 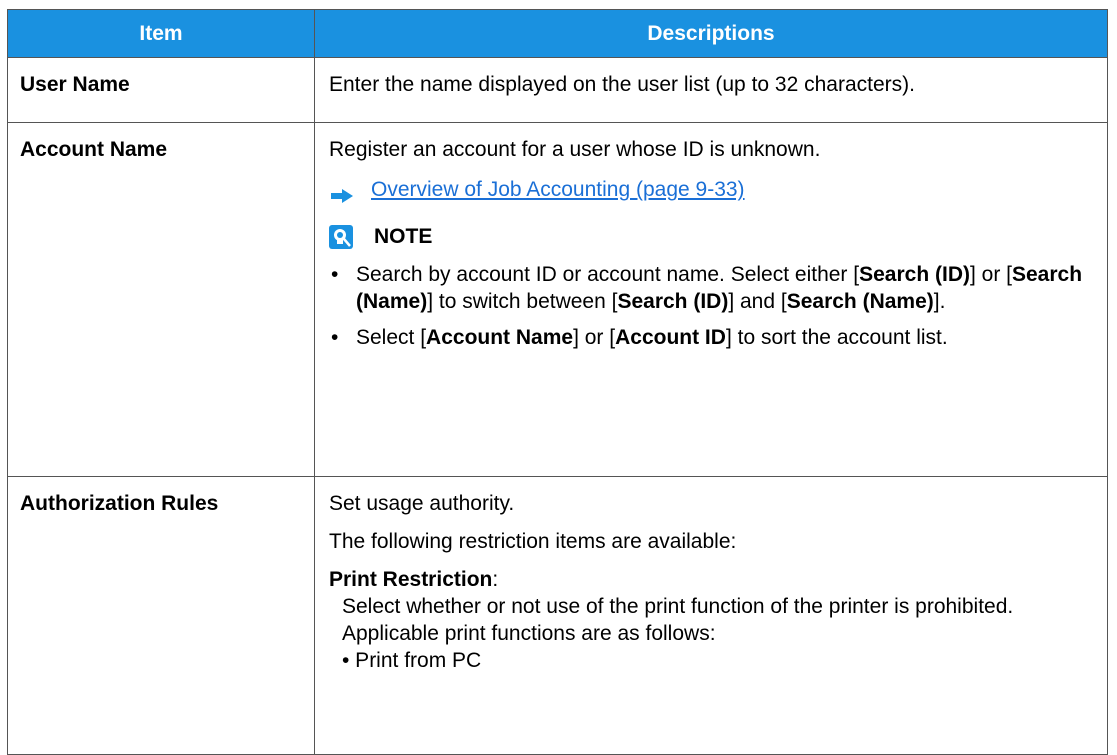 What do you see at coordinates (500, 337) in the screenshot?
I see `account-name-label: Account Name` at bounding box center [500, 337].